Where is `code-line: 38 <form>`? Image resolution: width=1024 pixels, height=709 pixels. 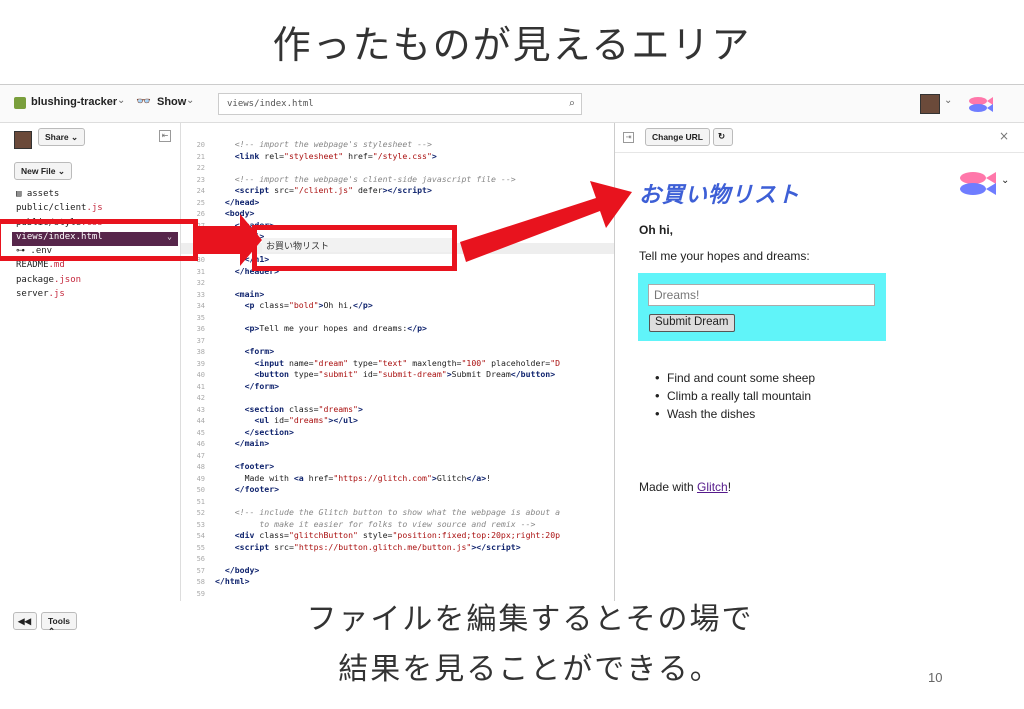
code-line: 38 <form> is located at coordinates (397, 352).